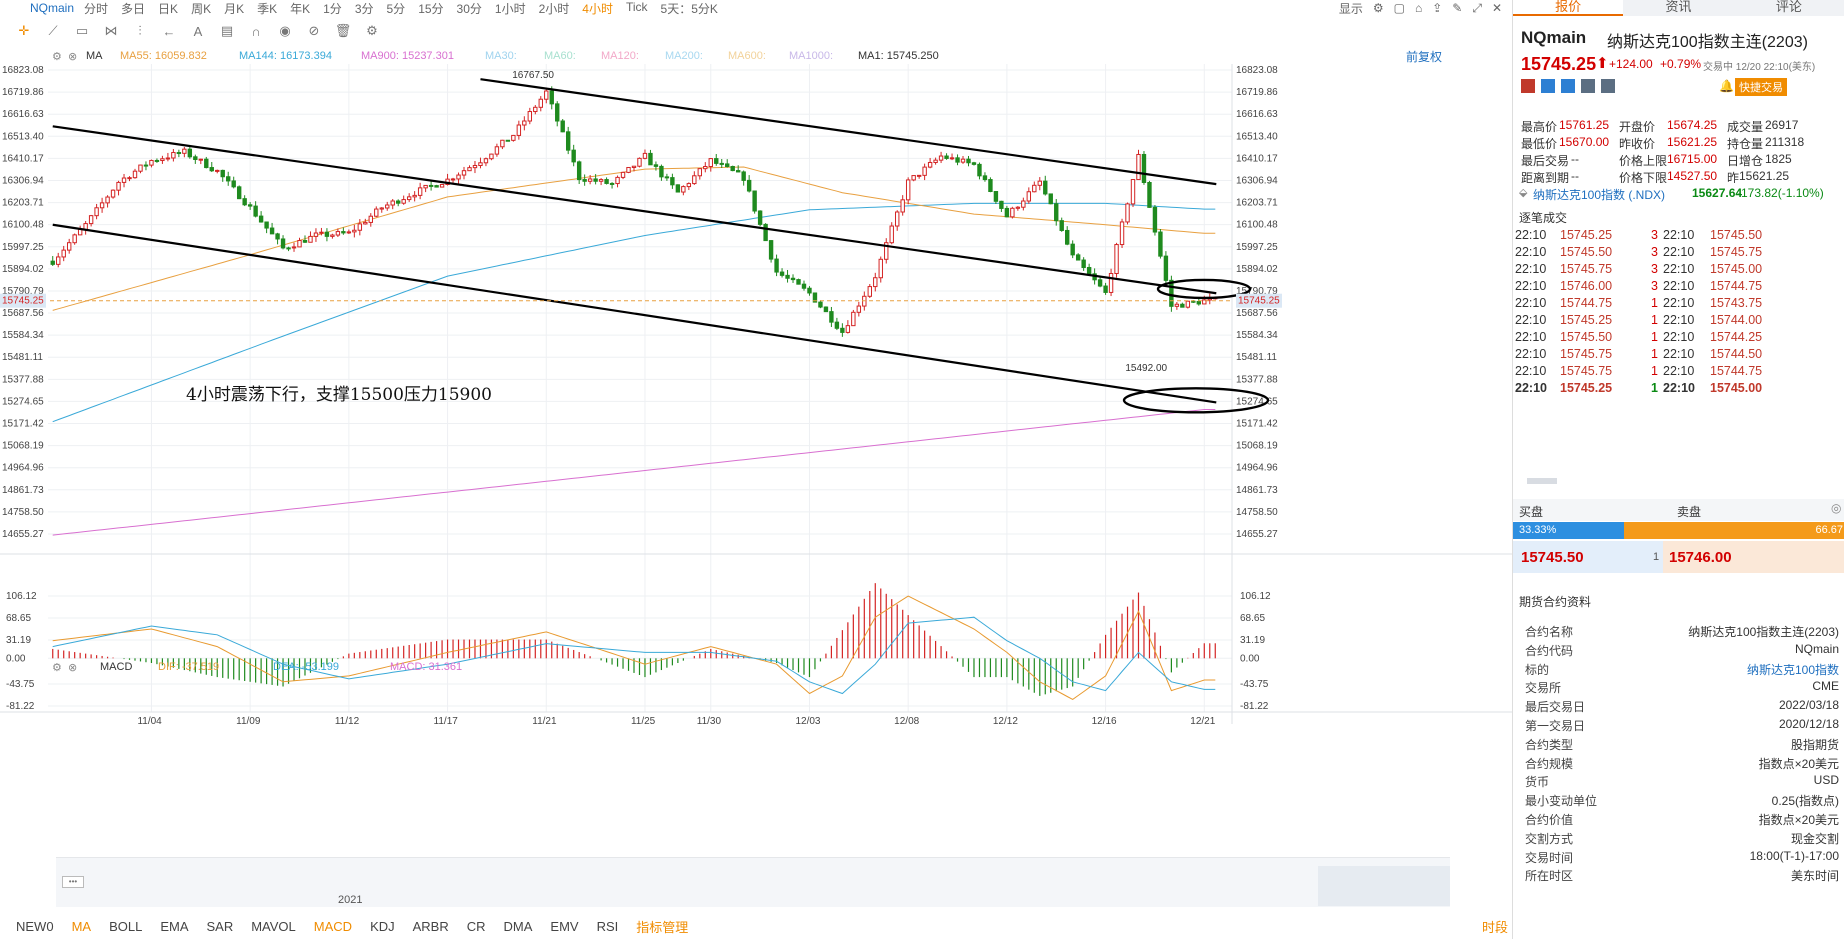  I want to click on flag-icon, so click(1528, 86).